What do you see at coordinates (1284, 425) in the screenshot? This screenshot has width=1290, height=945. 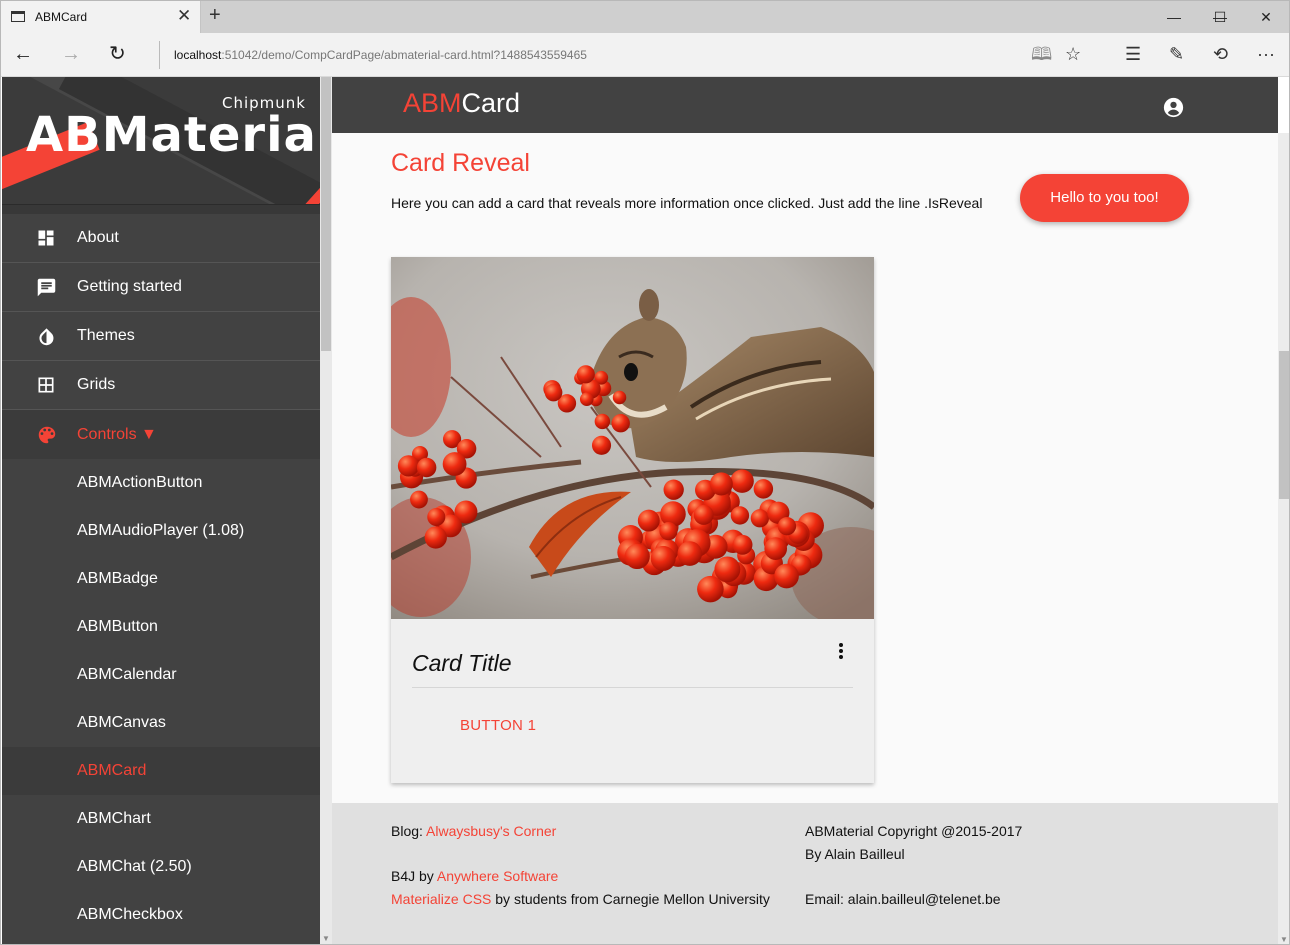 I see `content-scroll-thumb` at bounding box center [1284, 425].